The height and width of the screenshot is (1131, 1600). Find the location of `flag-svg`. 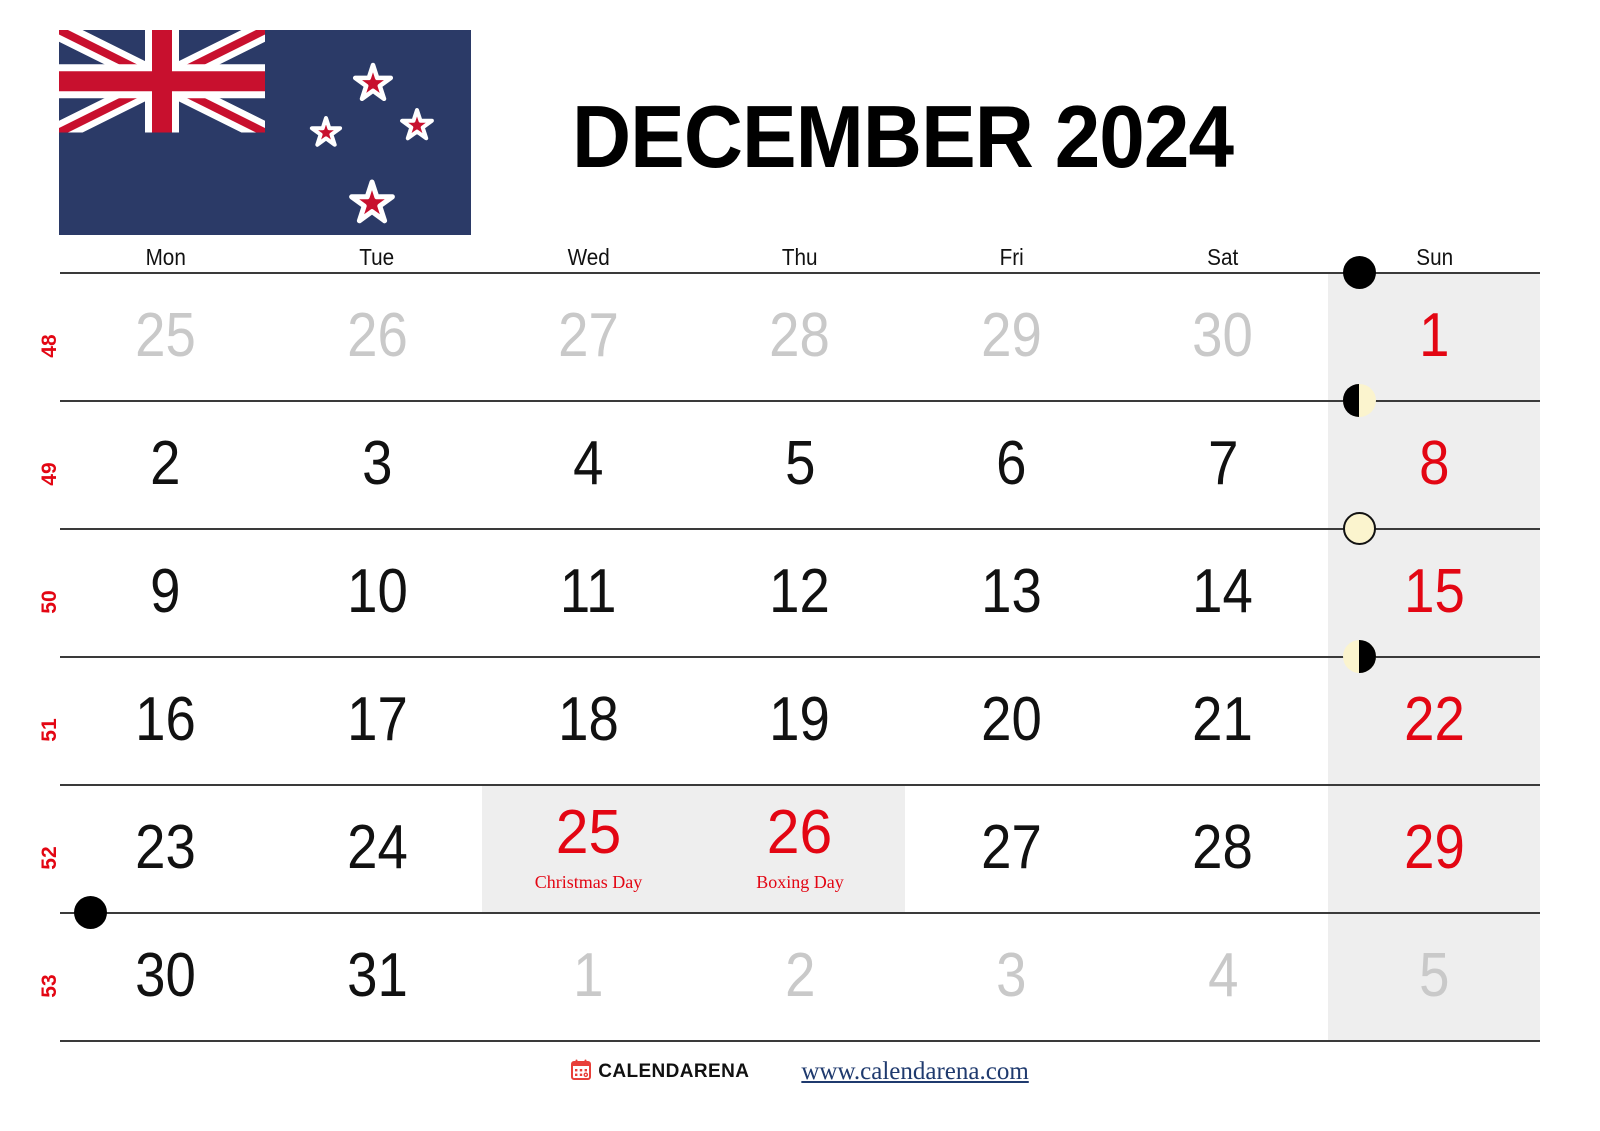

flag-svg is located at coordinates (265, 132).